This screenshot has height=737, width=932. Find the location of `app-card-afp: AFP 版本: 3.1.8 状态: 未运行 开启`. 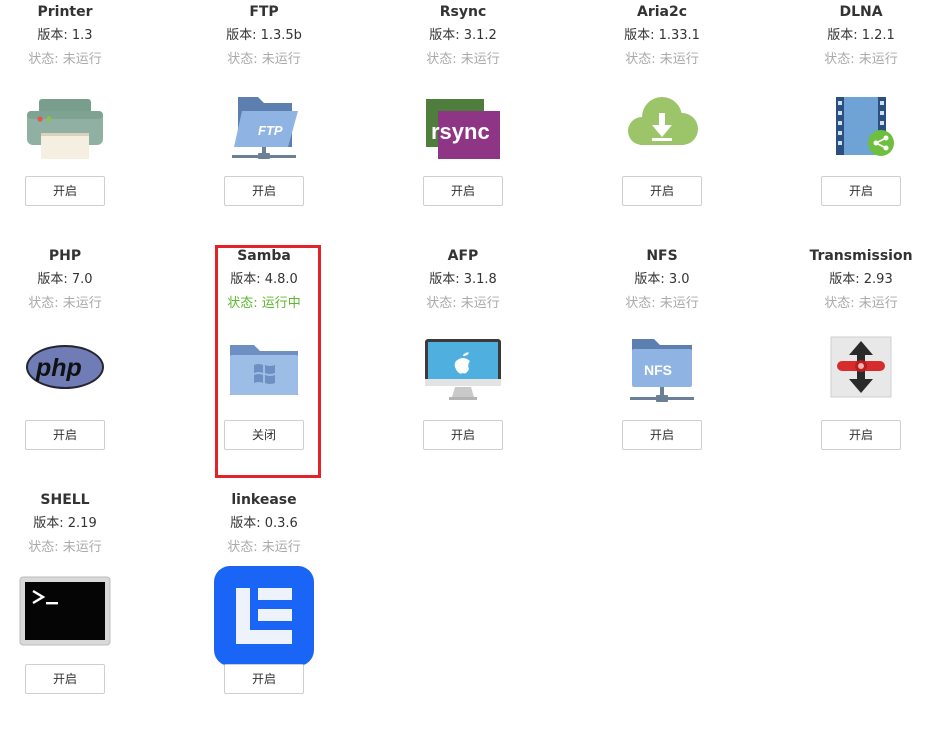

app-card-afp: AFP 版本: 3.1.8 状态: 未运行 开启 is located at coordinates (463, 347).